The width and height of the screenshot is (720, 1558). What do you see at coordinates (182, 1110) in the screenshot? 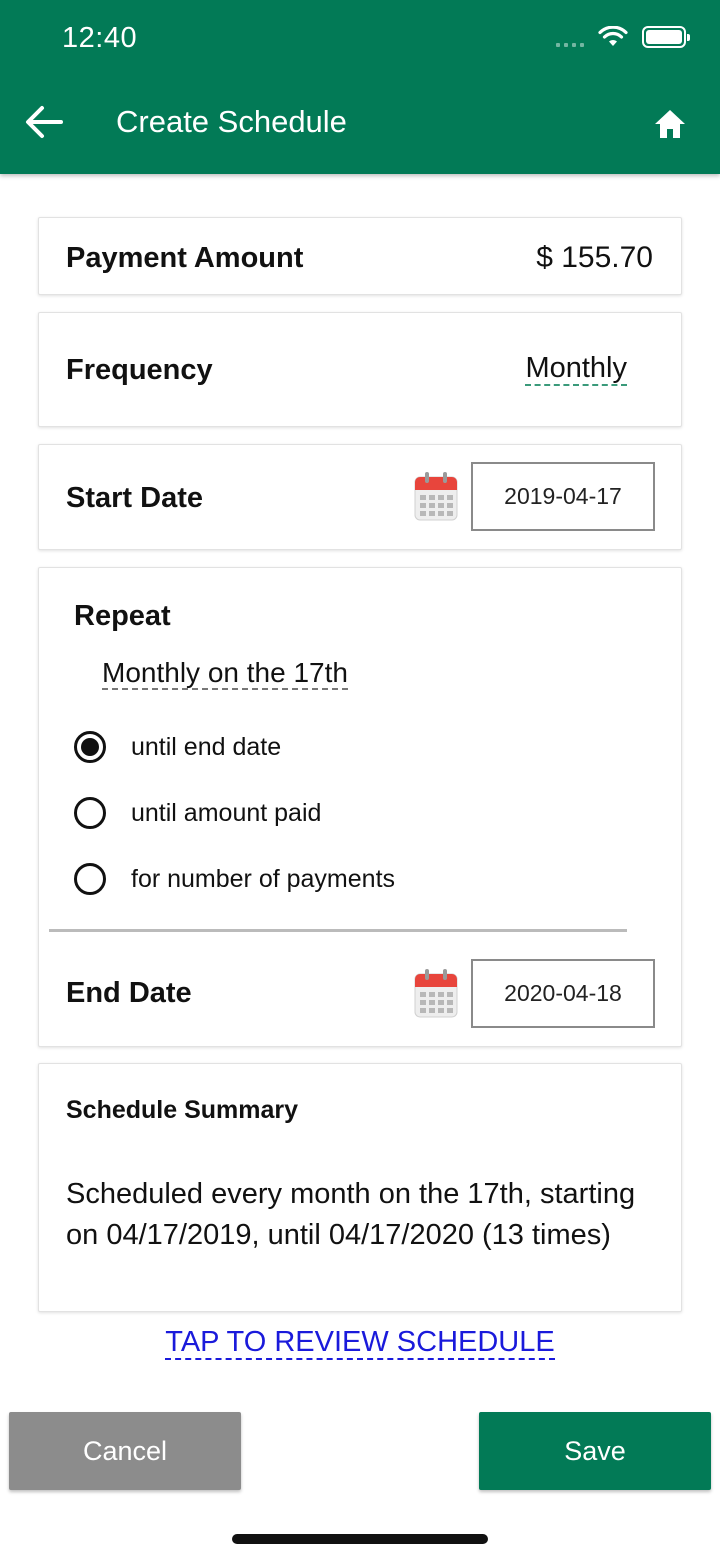
I see `summary-title: Schedule Summary` at bounding box center [182, 1110].